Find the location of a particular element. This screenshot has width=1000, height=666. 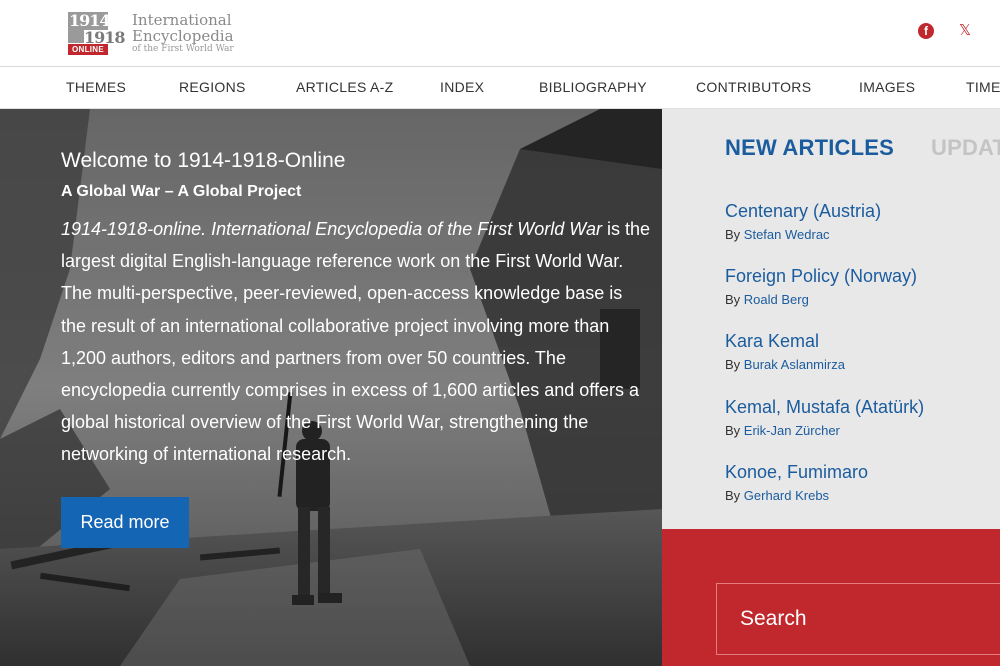

article-byline: By Roald Berg is located at coordinates (860, 299).